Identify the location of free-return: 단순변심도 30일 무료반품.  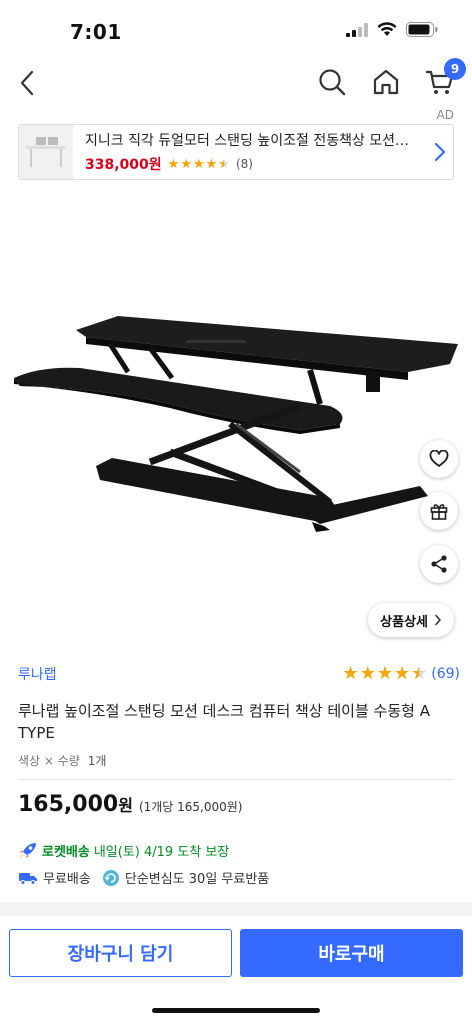
(197, 879).